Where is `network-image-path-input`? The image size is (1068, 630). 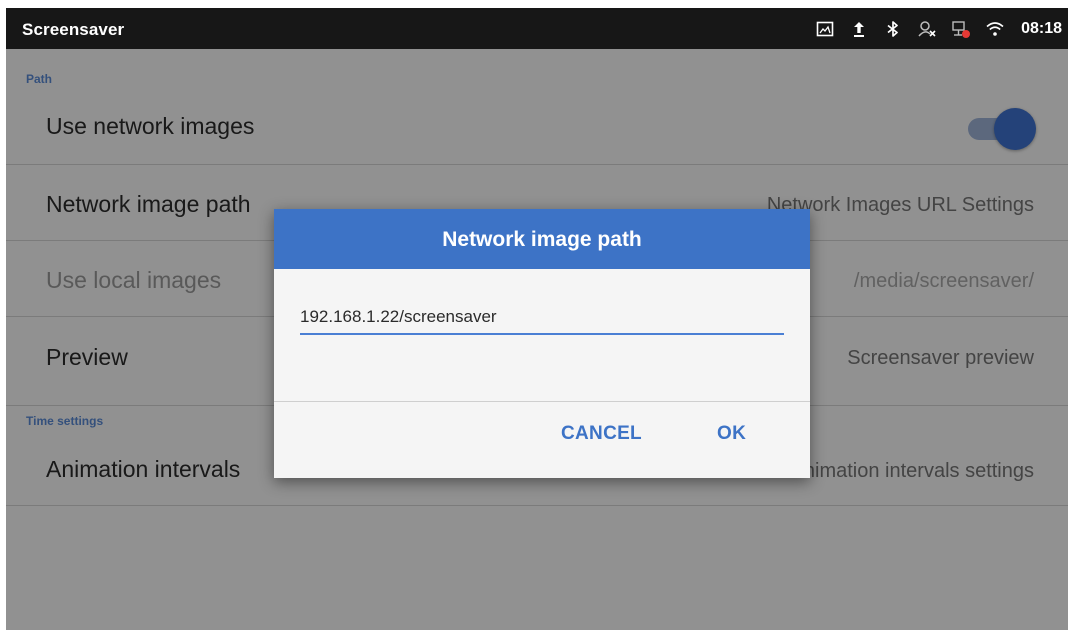 network-image-path-input is located at coordinates (542, 320).